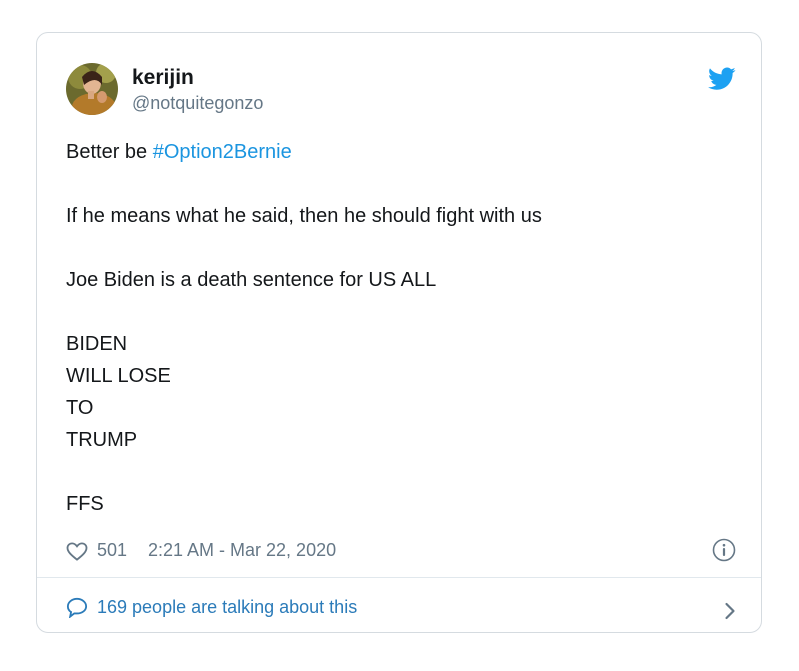 This screenshot has width=799, height=671. What do you see at coordinates (109, 152) in the screenshot?
I see `tweet-line-prefix: Better be` at bounding box center [109, 152].